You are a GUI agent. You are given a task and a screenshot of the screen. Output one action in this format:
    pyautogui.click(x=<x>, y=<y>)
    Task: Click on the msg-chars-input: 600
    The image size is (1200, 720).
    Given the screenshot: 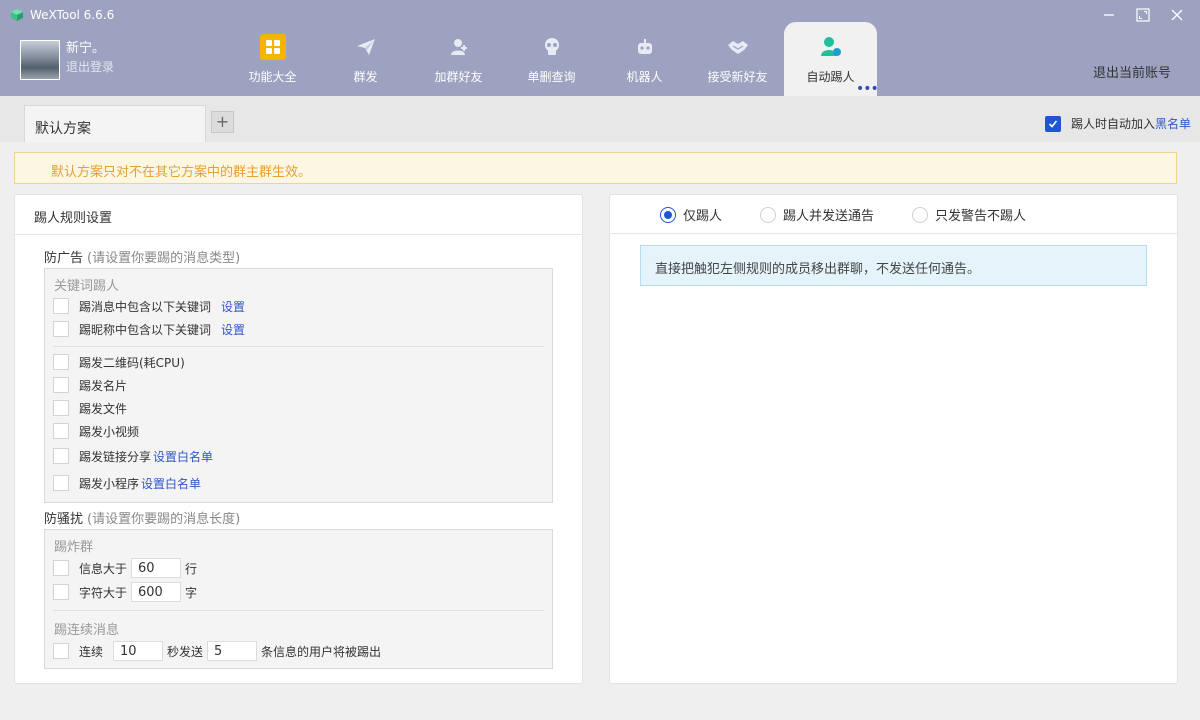 What is the action you would take?
    pyautogui.click(x=156, y=592)
    